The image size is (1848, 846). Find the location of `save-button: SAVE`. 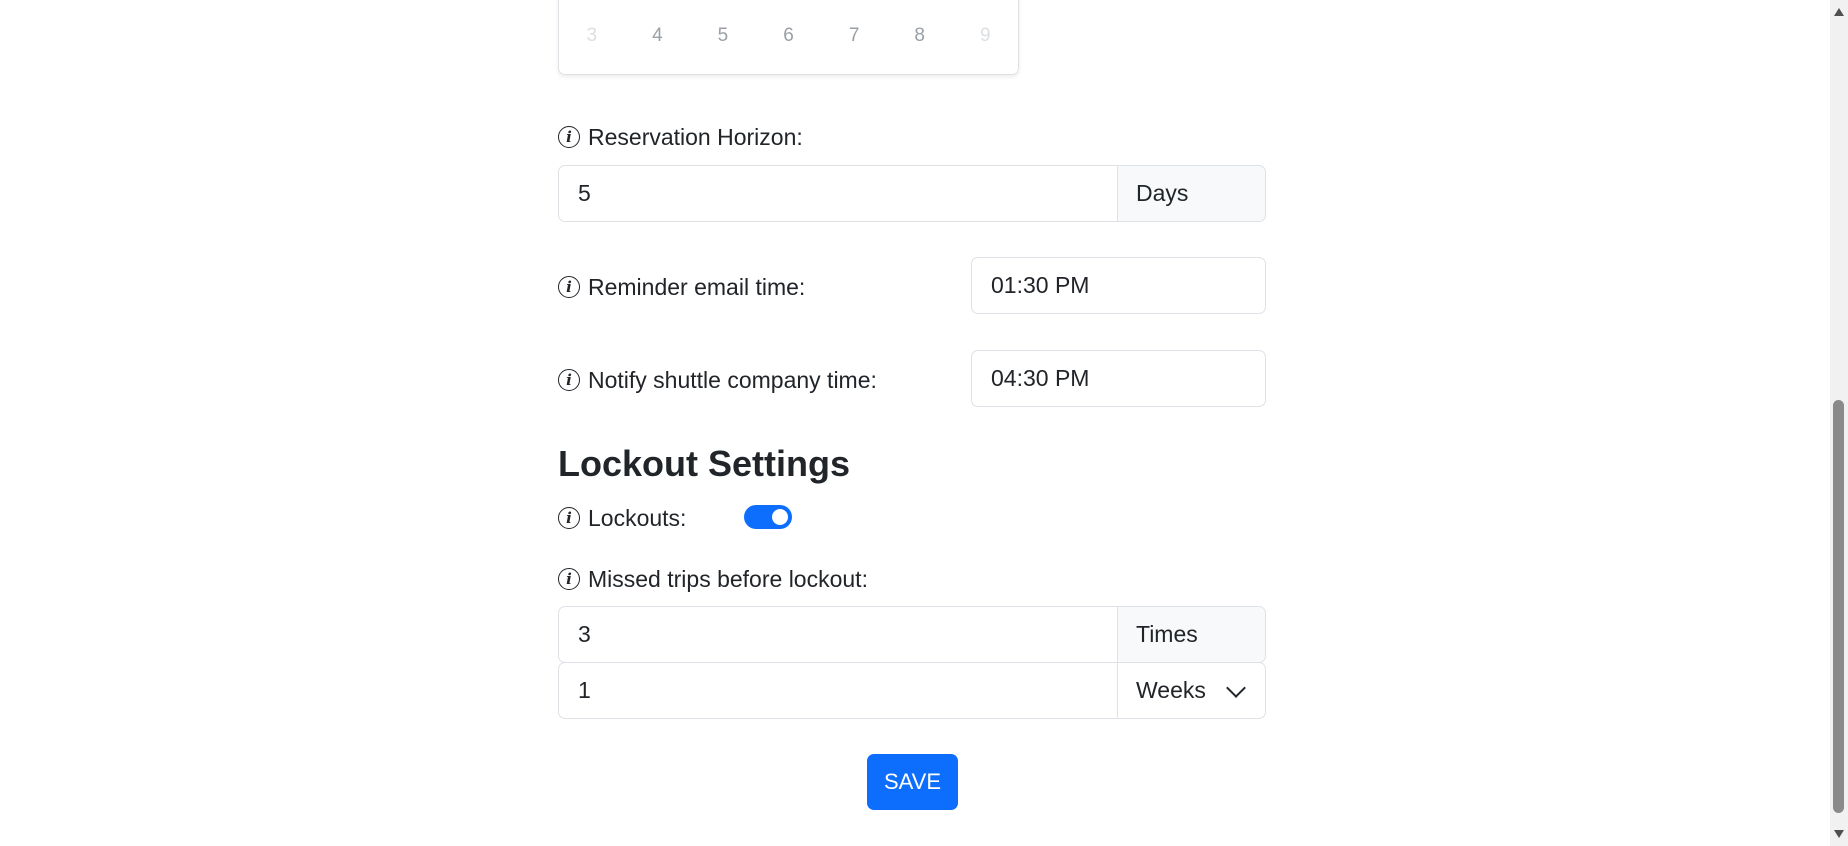

save-button: SAVE is located at coordinates (912, 782).